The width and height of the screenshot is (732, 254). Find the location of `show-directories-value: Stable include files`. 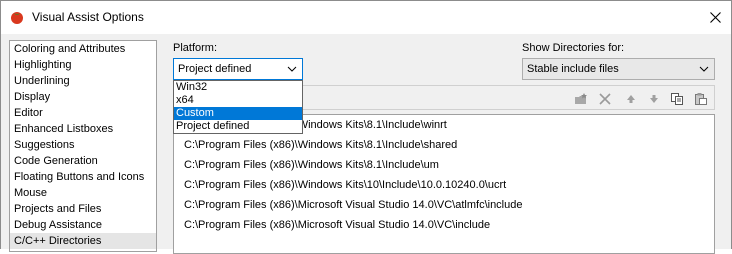

show-directories-value: Stable include files is located at coordinates (573, 69).